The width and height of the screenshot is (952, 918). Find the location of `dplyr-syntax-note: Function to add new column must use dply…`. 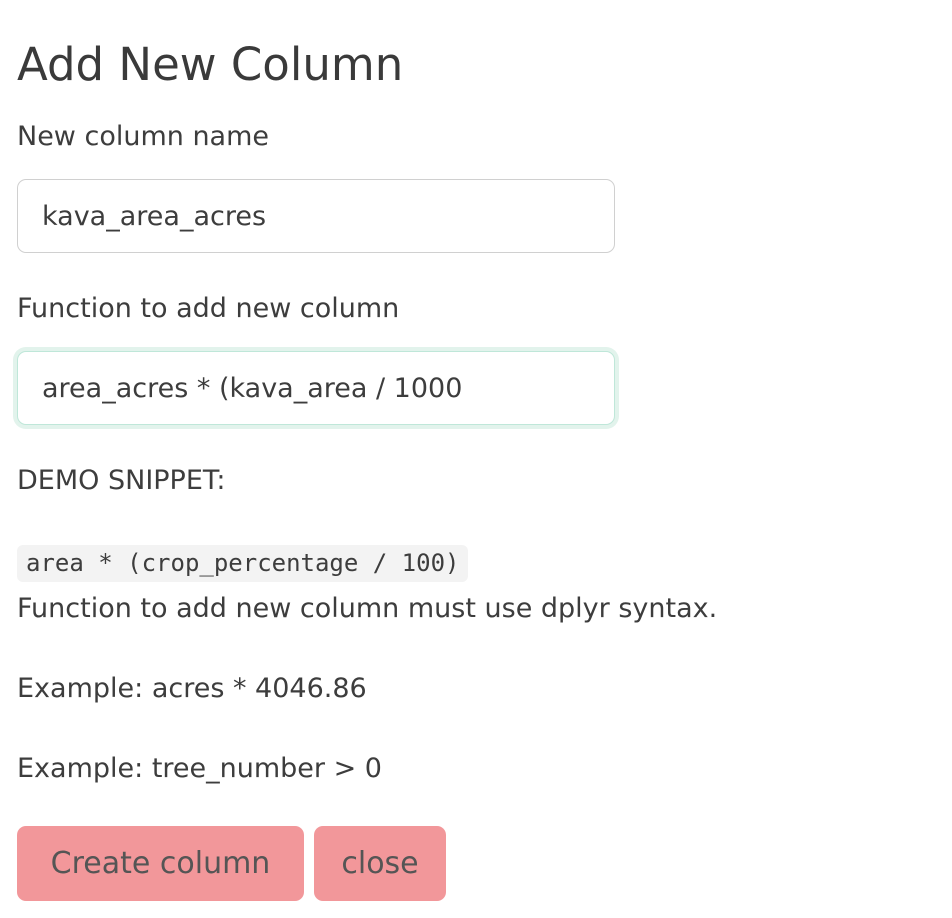

dplyr-syntax-note: Function to add new column must use dply… is located at coordinates (367, 608).